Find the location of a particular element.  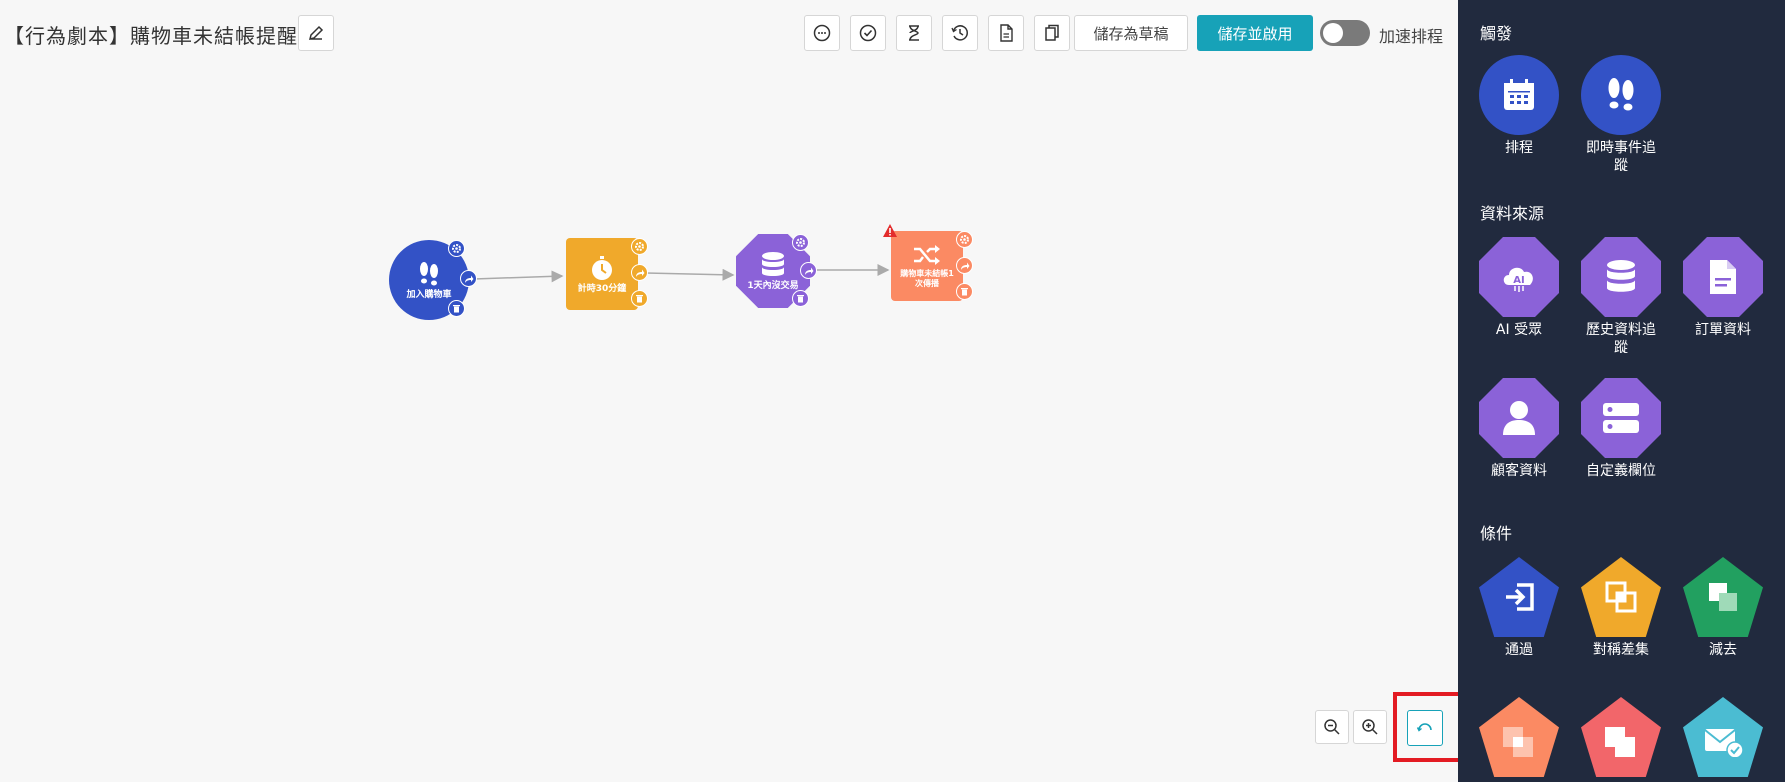

tool-label: 即時事件追蹤 is located at coordinates (1621, 157).